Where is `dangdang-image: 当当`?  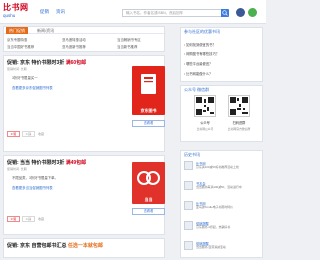
dangdang-image: 当当 is located at coordinates (148, 183).